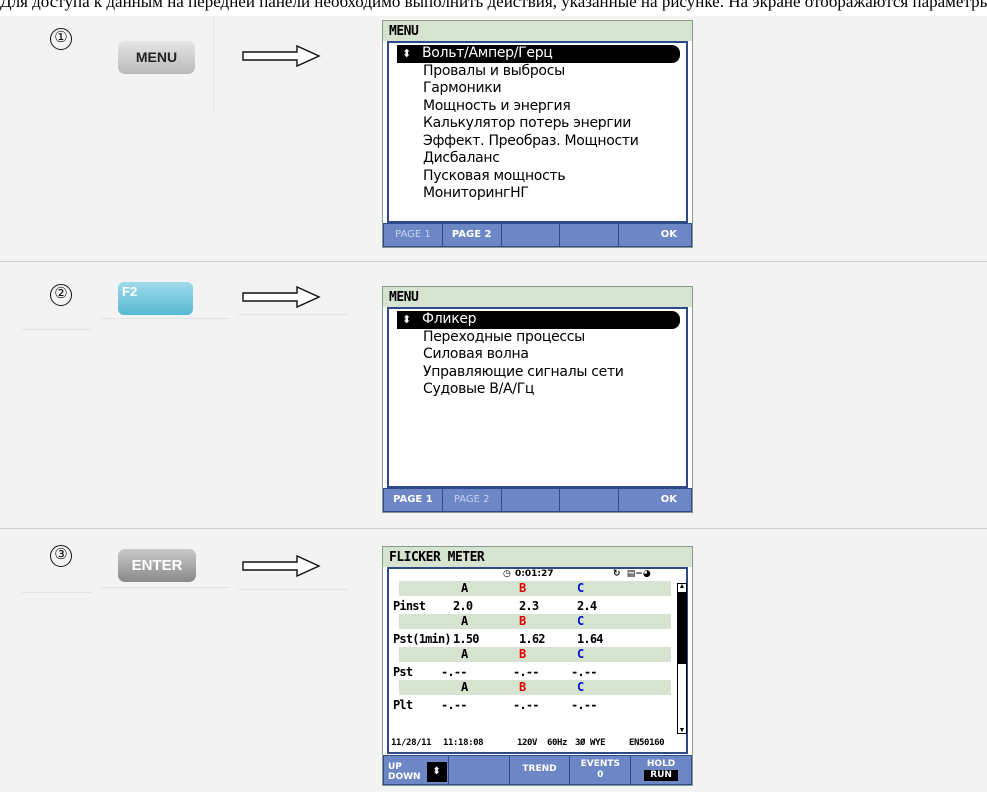 This screenshot has height=792, width=987. Describe the element at coordinates (682, 628) in the screenshot. I see `scrollbar-thumb` at that location.